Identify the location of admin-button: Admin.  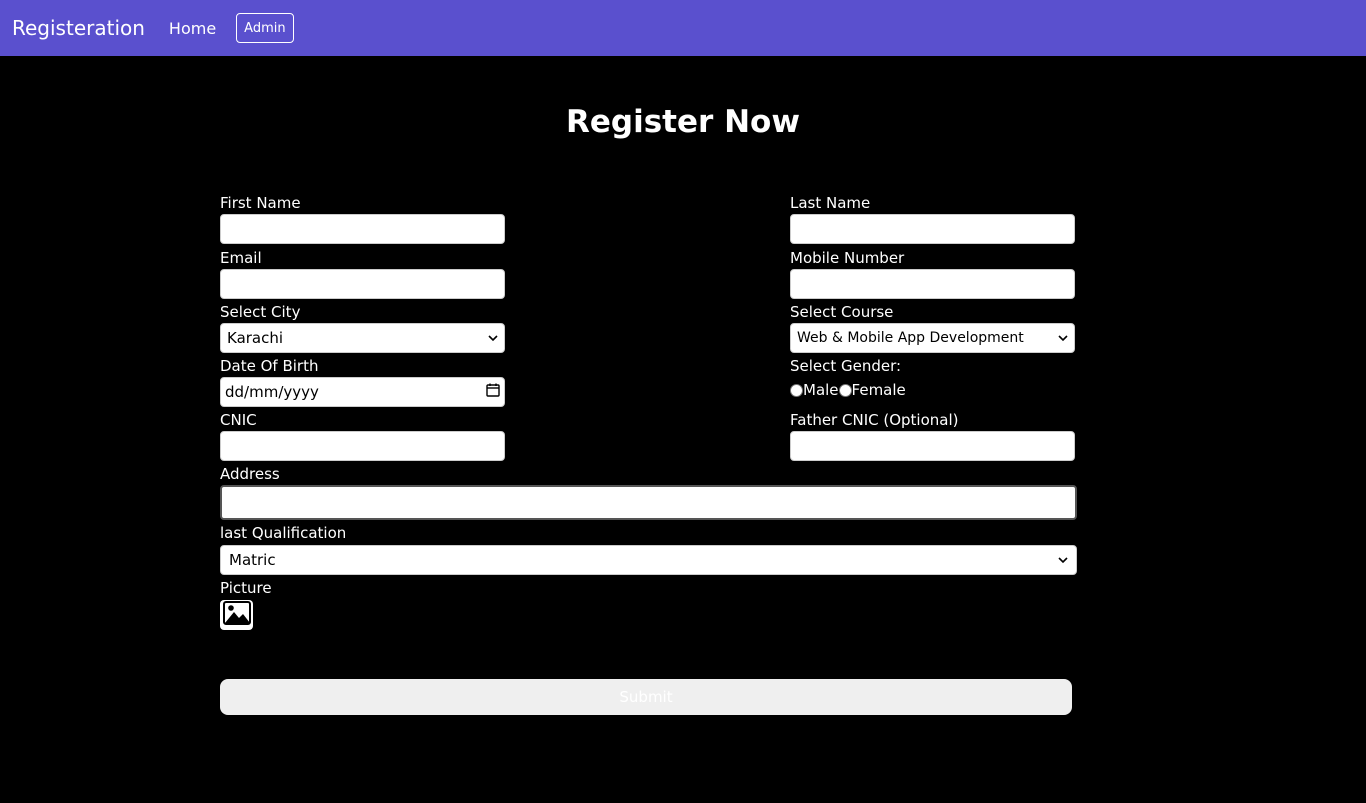
(265, 28).